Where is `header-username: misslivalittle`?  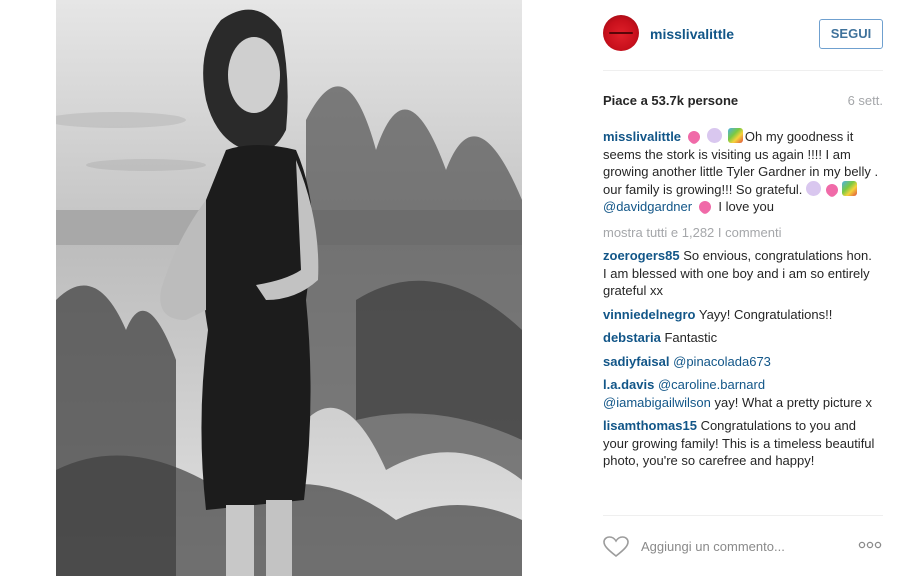 header-username: misslivalittle is located at coordinates (692, 34).